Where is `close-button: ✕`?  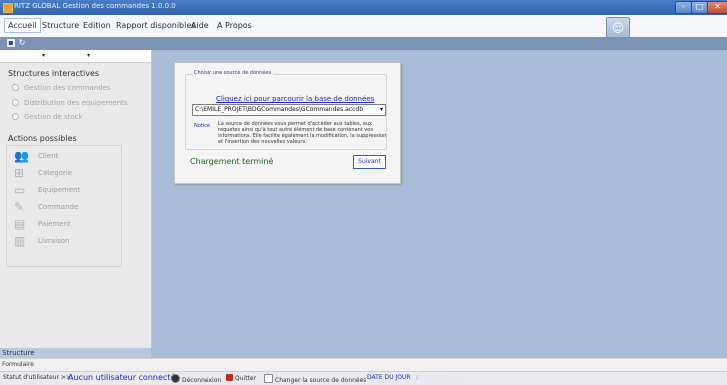
close-button: ✕ is located at coordinates (717, 7).